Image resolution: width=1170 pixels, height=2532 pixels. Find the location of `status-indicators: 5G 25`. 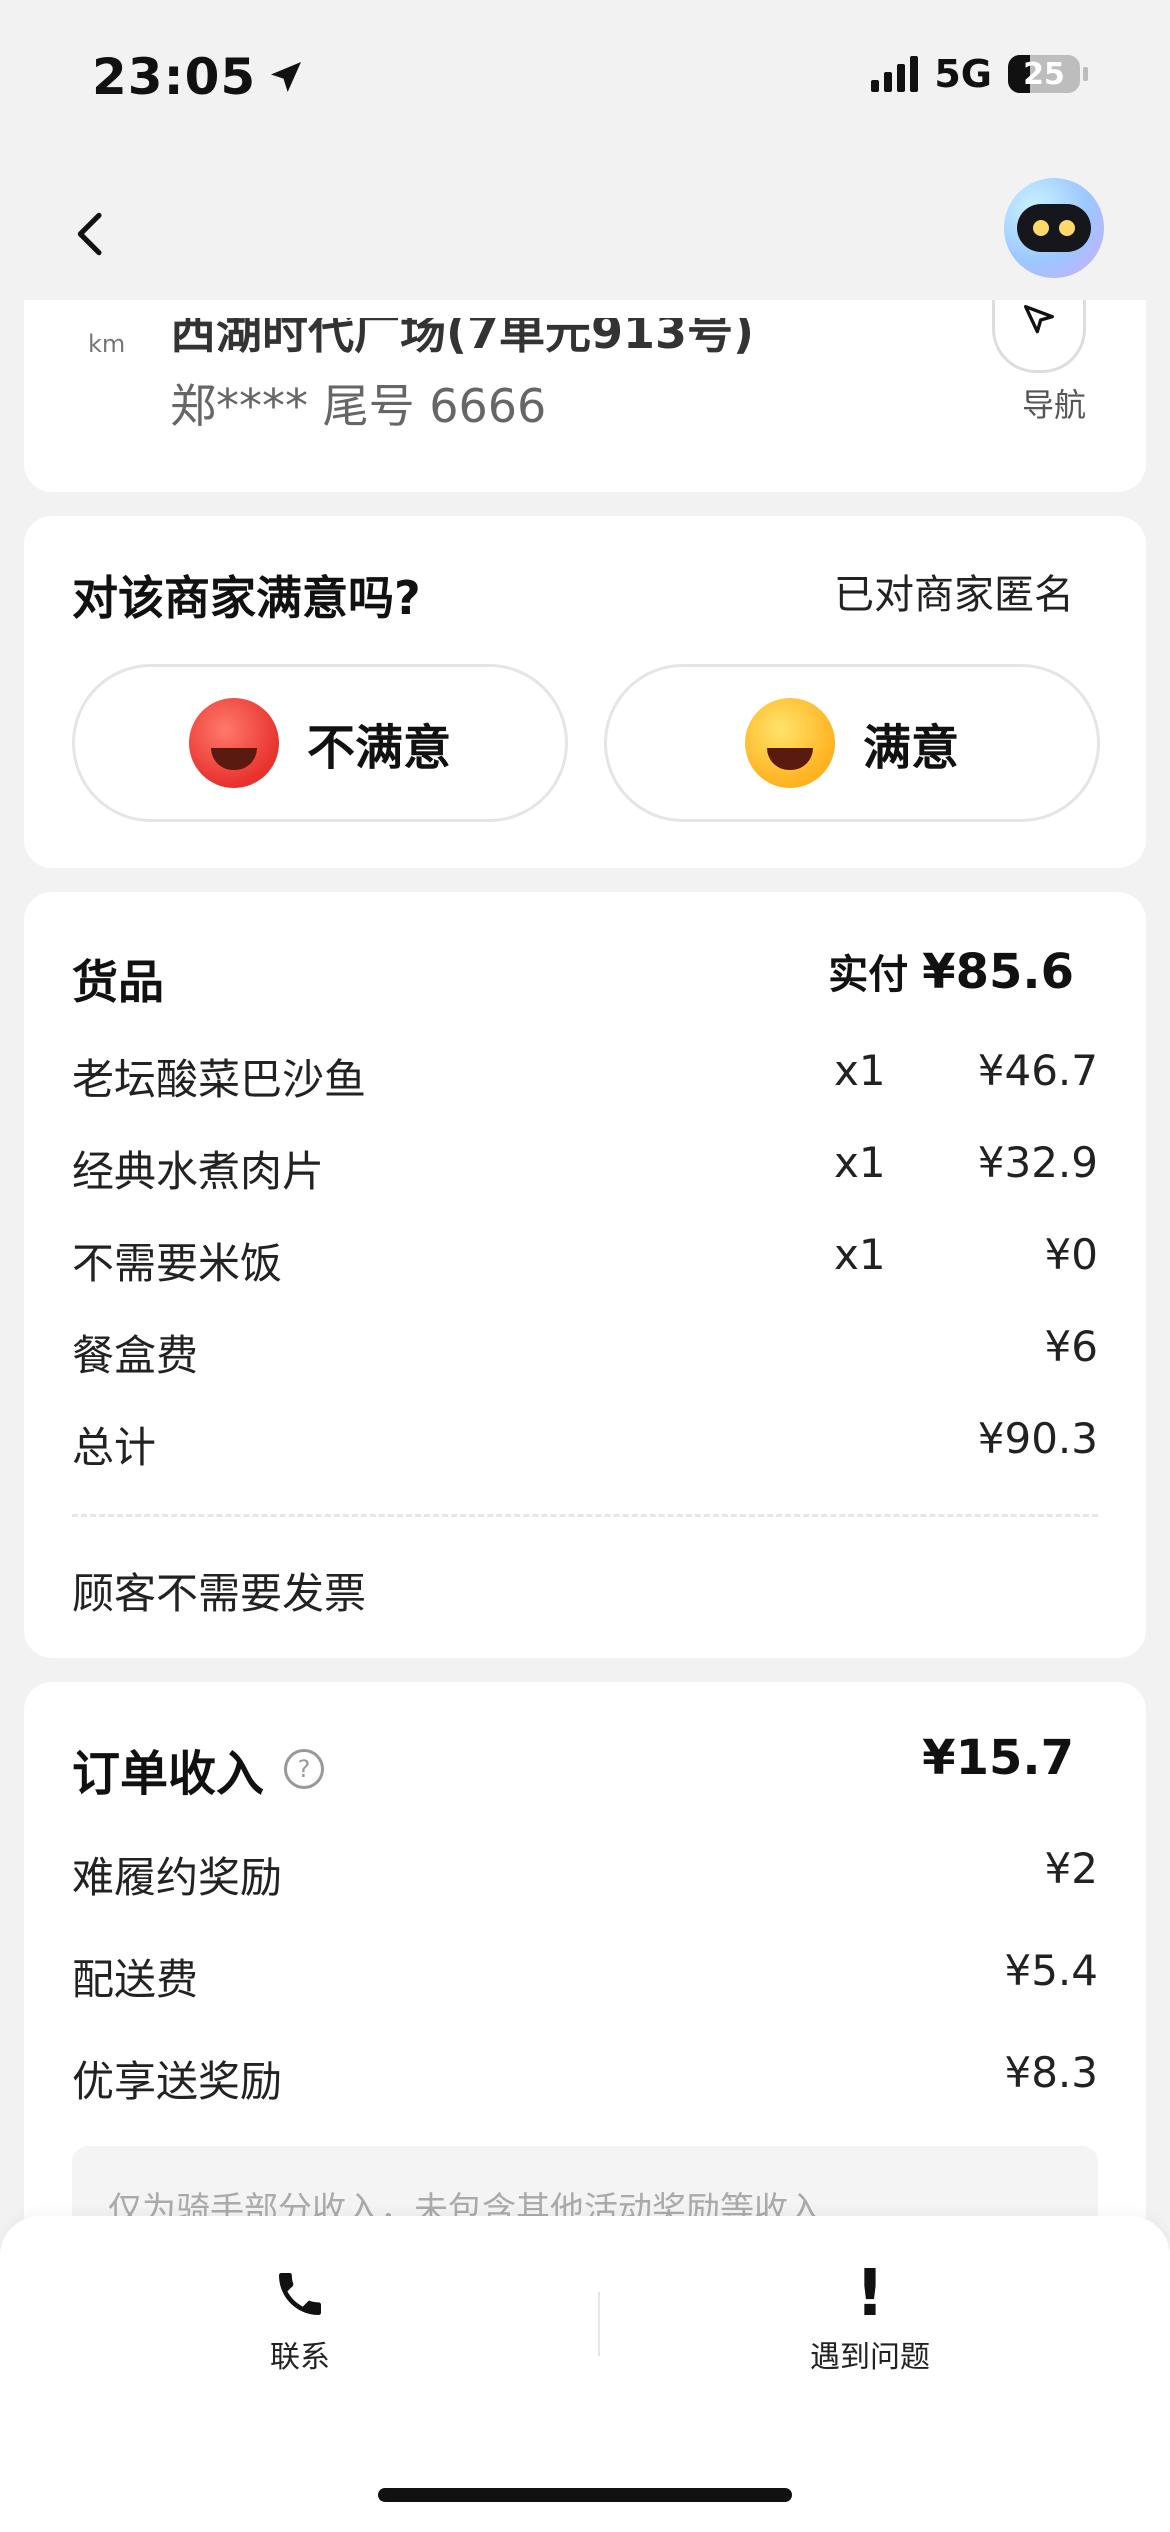

status-indicators: 5G 25 is located at coordinates (979, 74).